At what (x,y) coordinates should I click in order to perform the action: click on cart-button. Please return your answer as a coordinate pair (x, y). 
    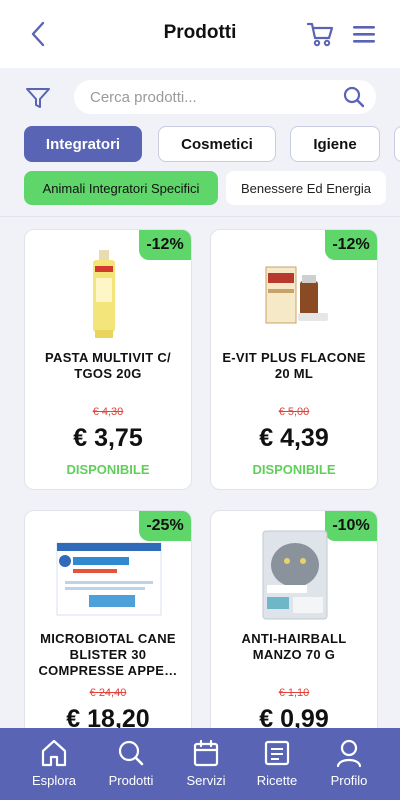
    Looking at the image, I should click on (320, 34).